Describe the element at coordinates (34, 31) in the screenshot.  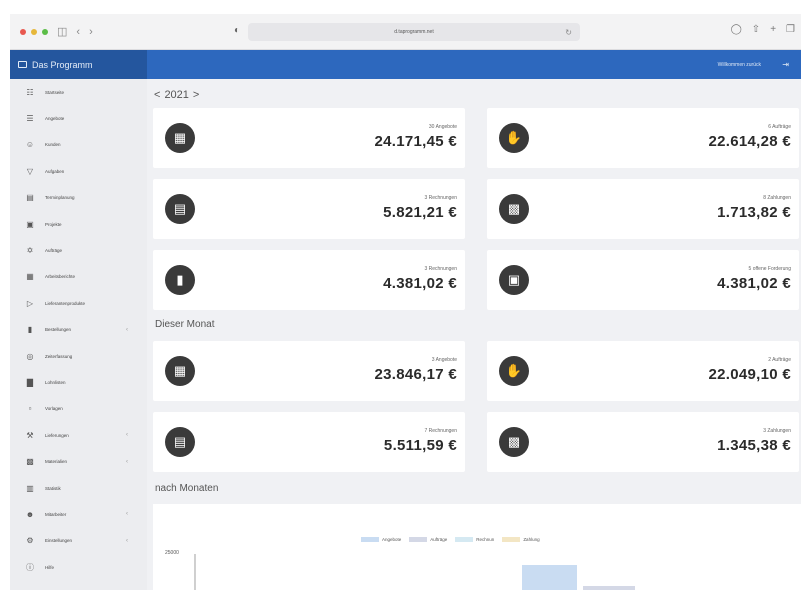
I see `minimize-window-button` at that location.